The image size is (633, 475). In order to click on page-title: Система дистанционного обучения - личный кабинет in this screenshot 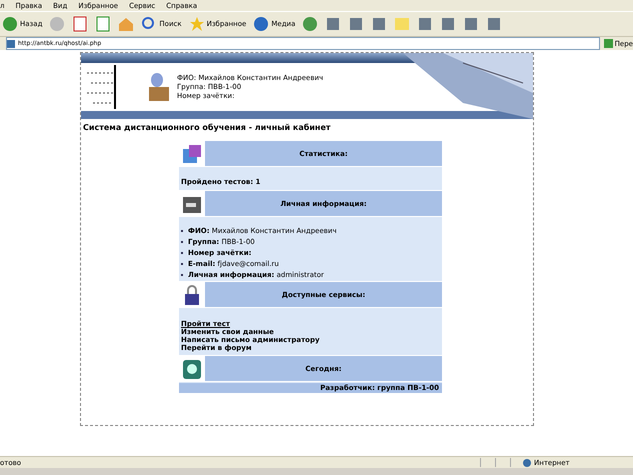, I will do `click(207, 127)`.